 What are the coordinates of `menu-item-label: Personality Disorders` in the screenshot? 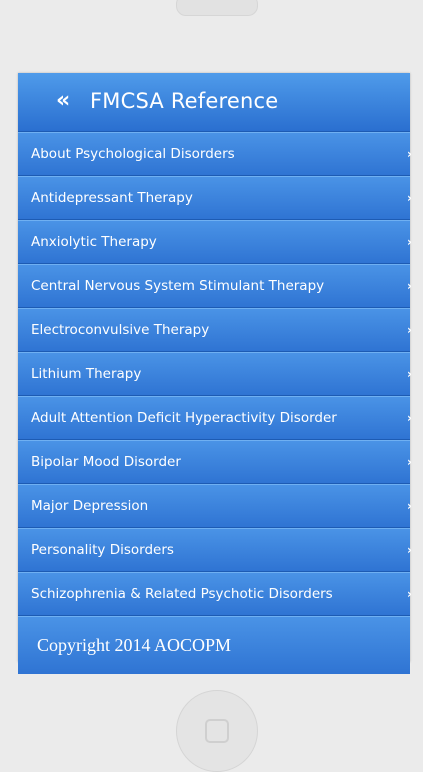 It's located at (102, 550).